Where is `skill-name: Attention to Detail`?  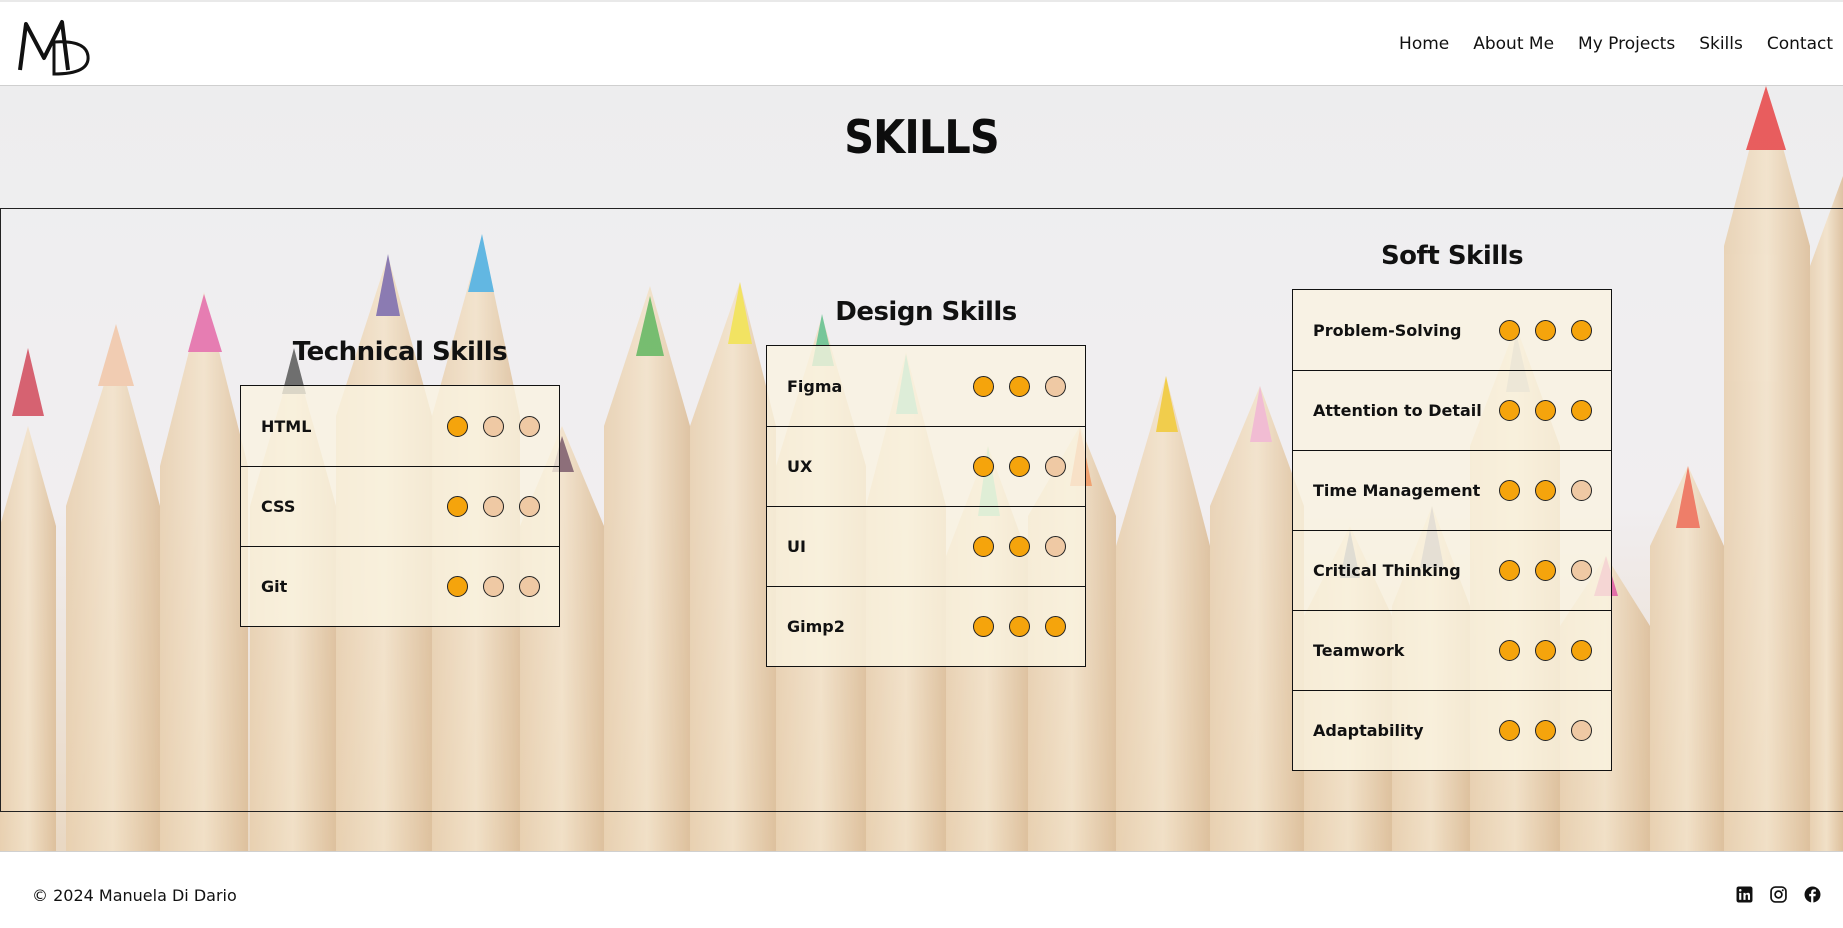
skill-name: Attention to Detail is located at coordinates (1397, 410).